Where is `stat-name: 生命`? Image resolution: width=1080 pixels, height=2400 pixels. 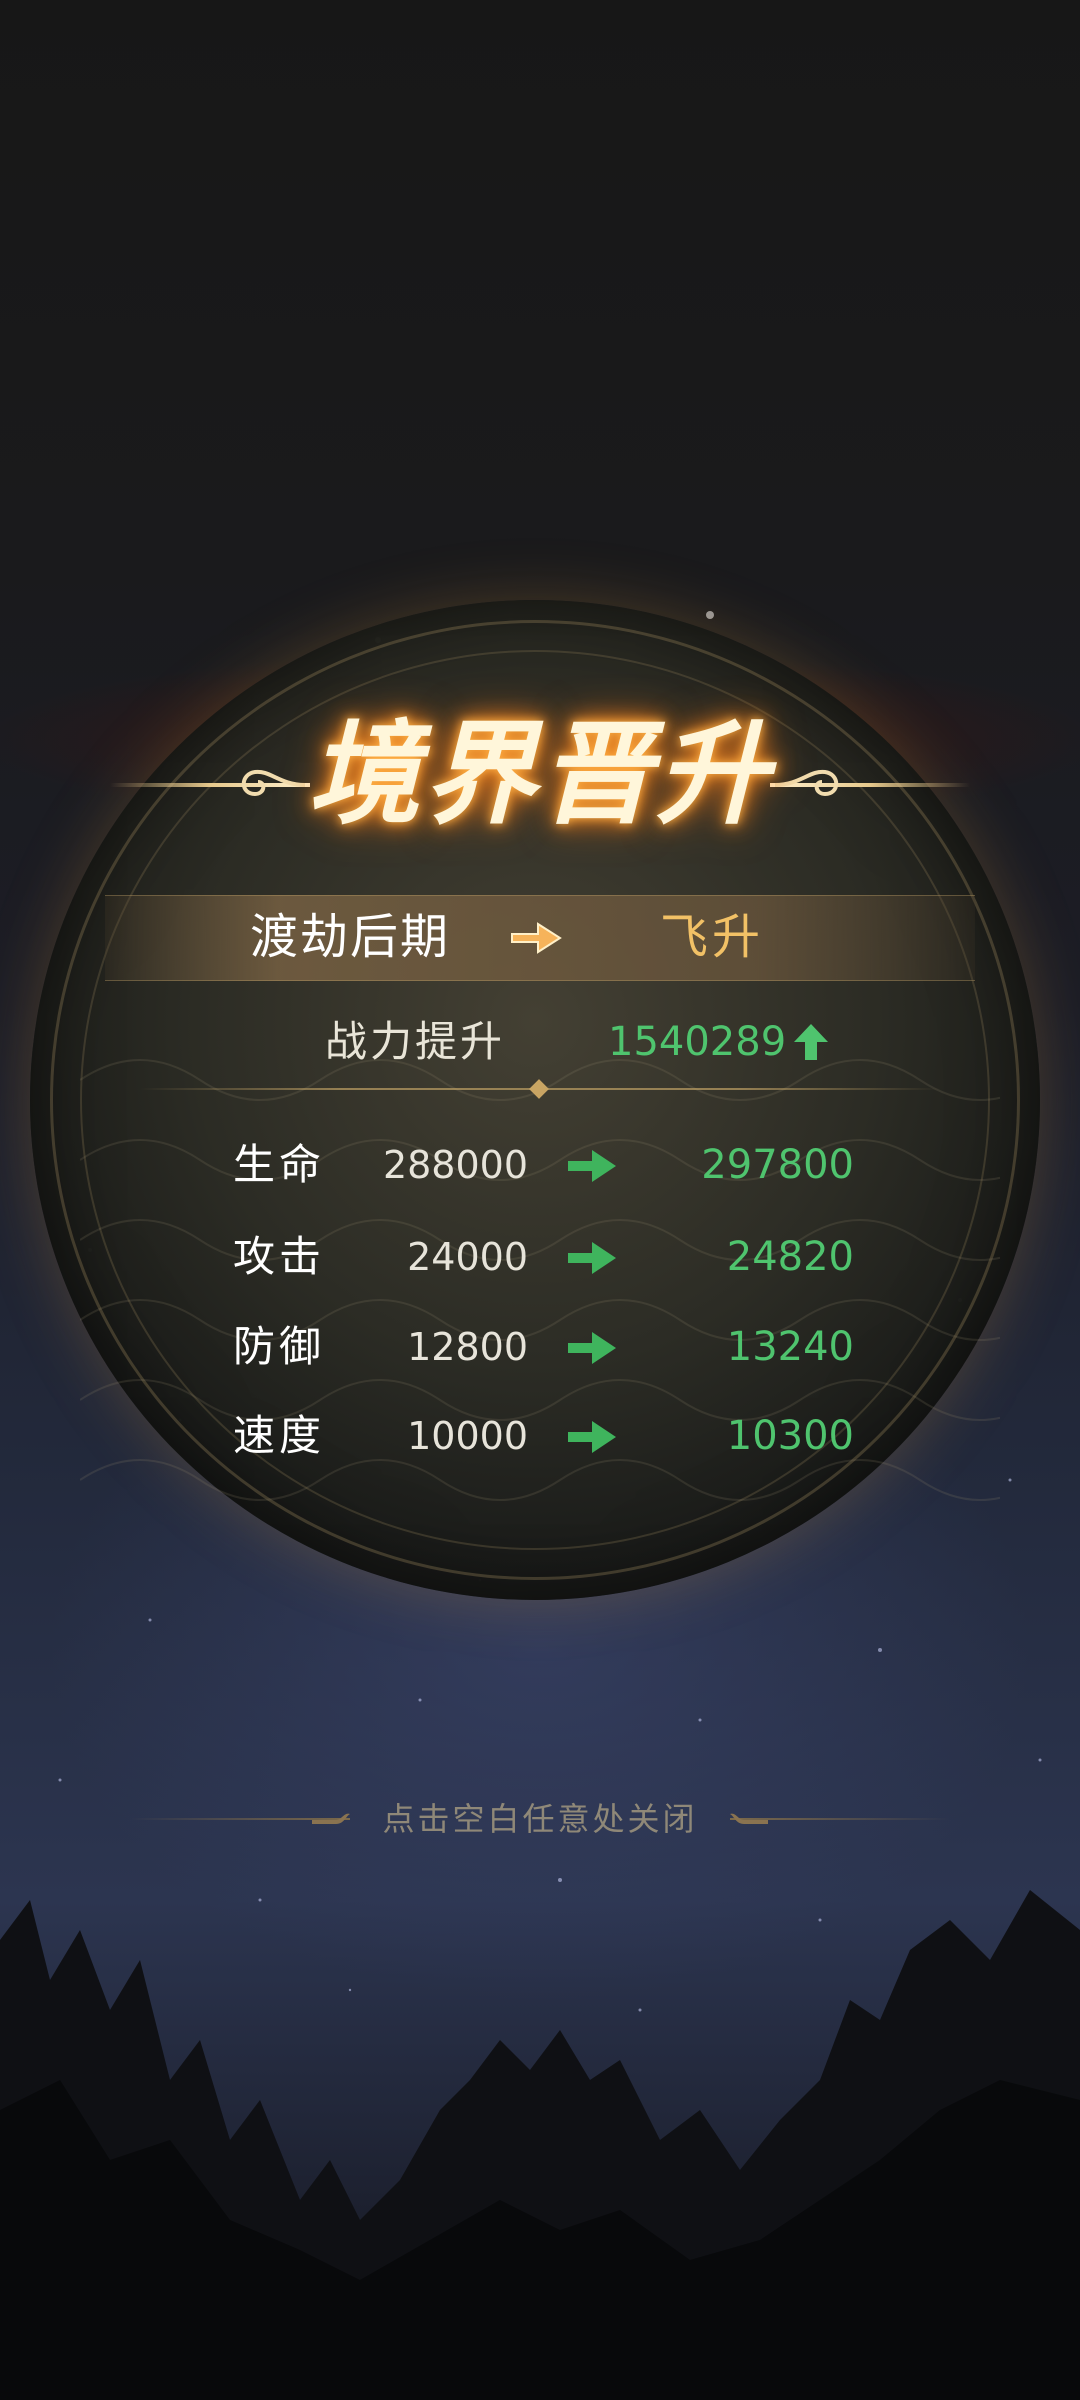
stat-name: 生命 is located at coordinates (279, 1164).